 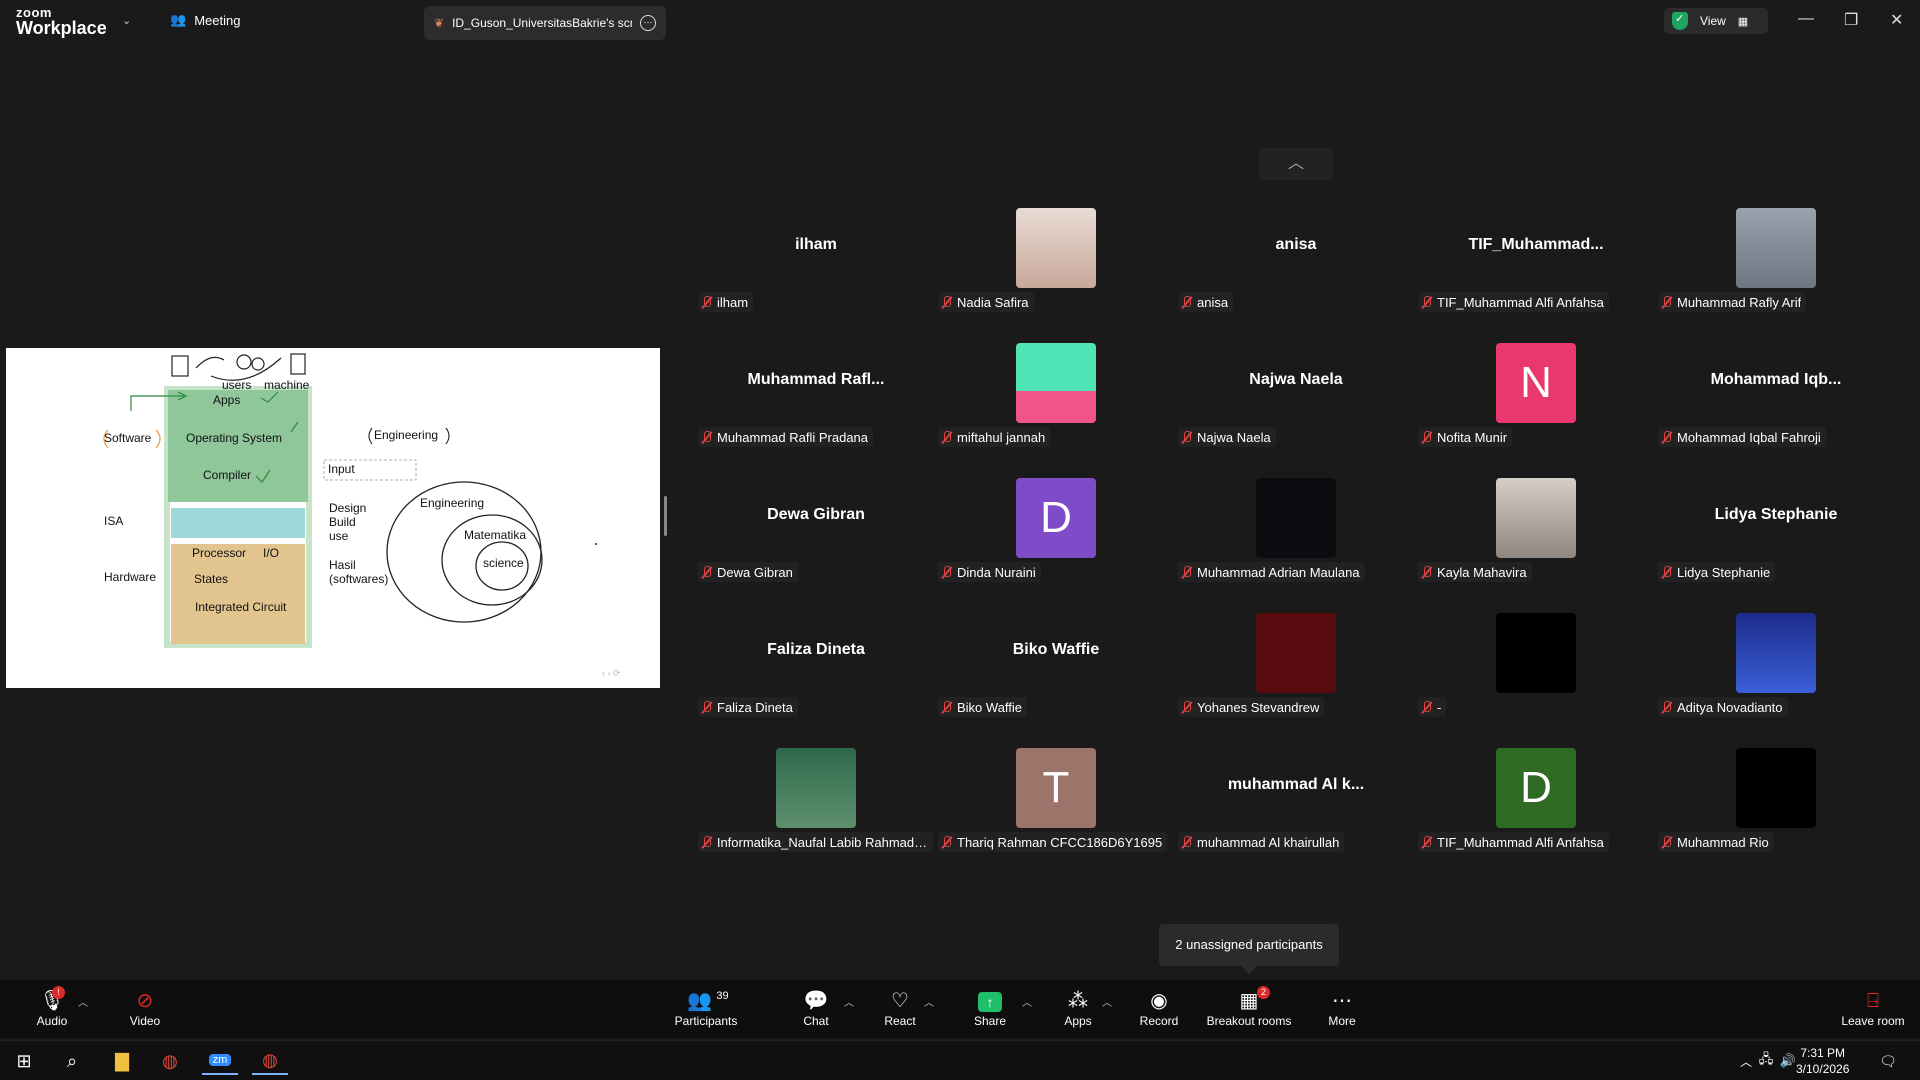 I want to click on leave-room-icon: ⍈, so click(x=1873, y=1001).